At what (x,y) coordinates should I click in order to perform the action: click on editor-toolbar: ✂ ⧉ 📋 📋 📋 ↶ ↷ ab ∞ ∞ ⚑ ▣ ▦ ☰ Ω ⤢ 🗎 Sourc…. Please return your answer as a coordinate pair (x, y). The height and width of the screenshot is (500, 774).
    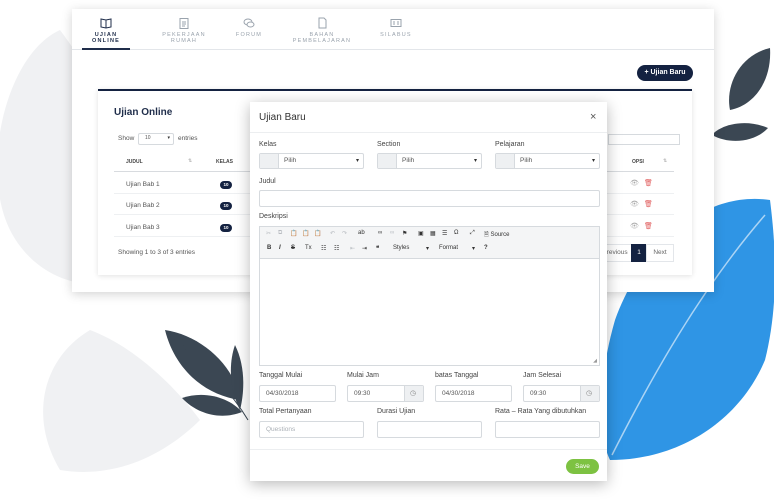
    Looking at the image, I should click on (429, 243).